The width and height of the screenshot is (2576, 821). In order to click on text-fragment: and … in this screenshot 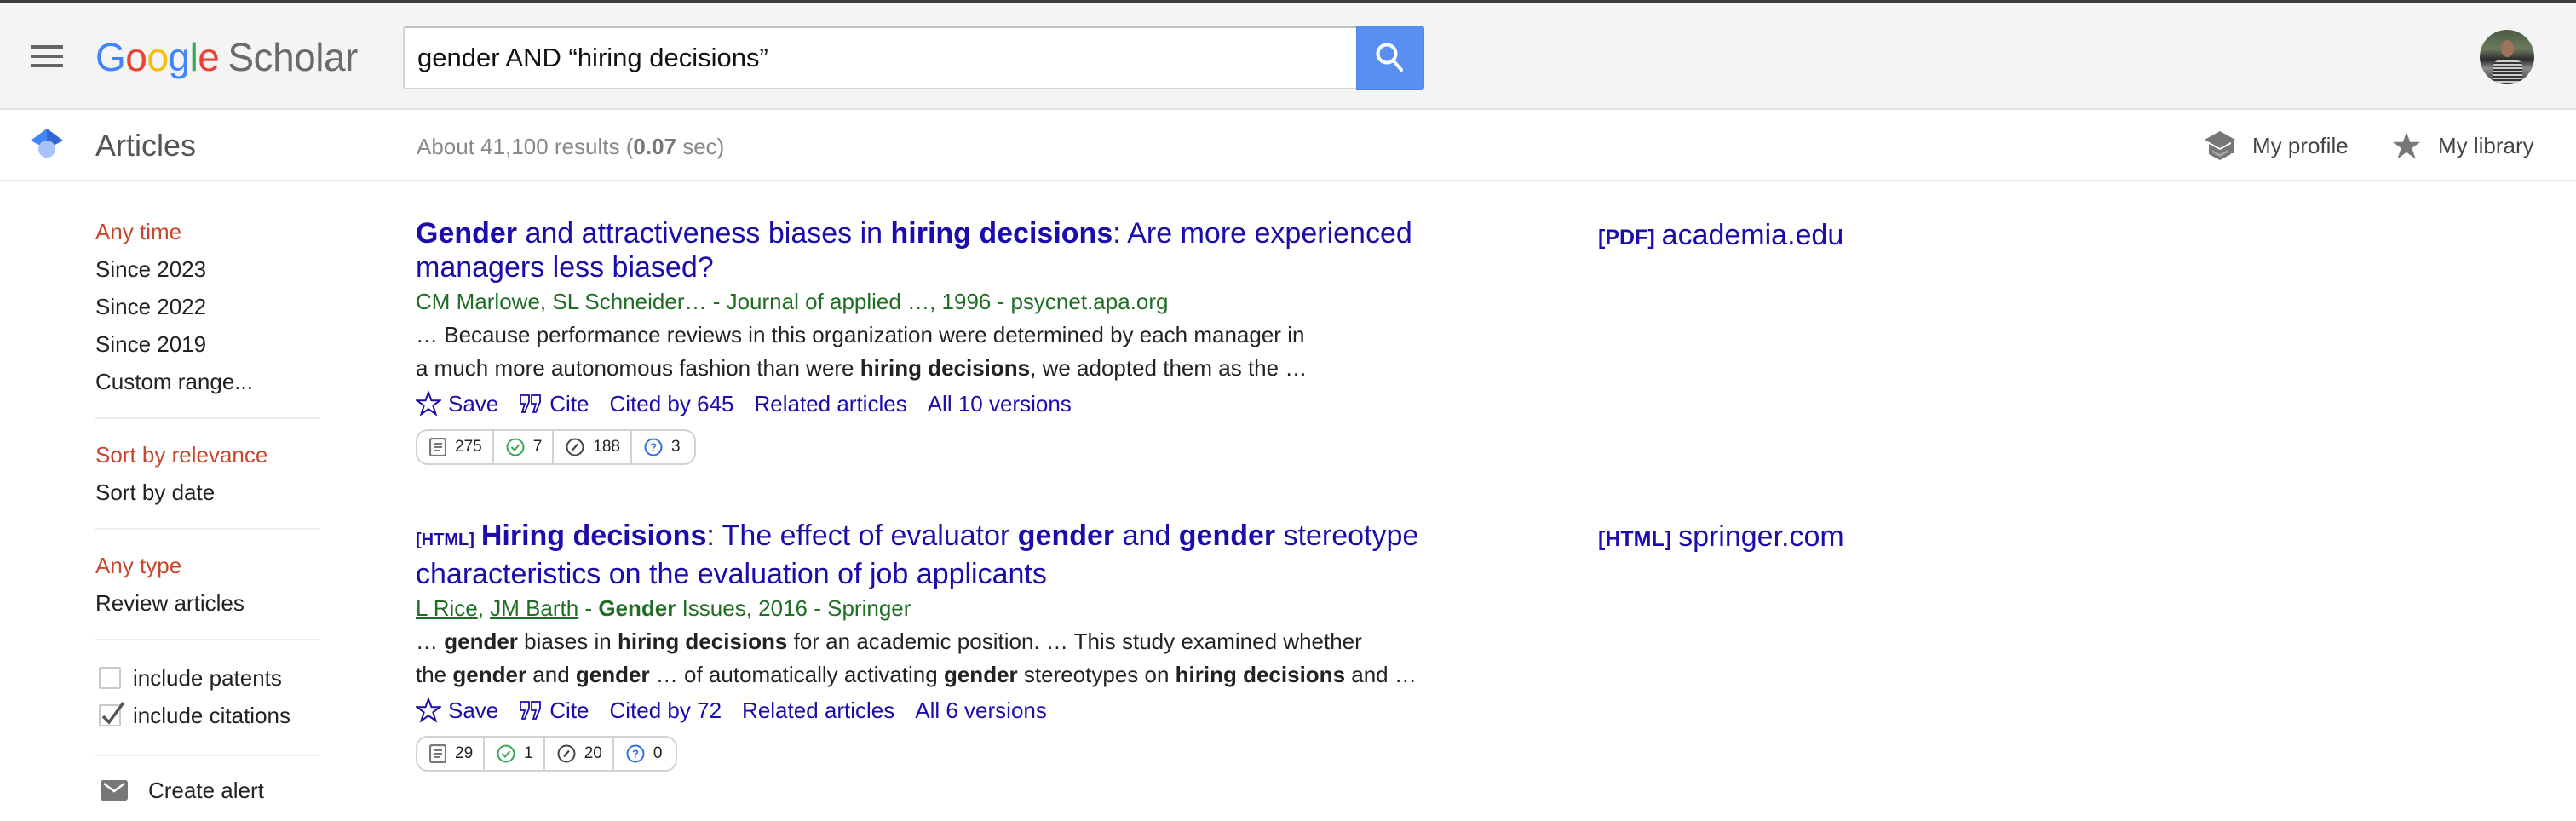, I will do `click(1381, 674)`.